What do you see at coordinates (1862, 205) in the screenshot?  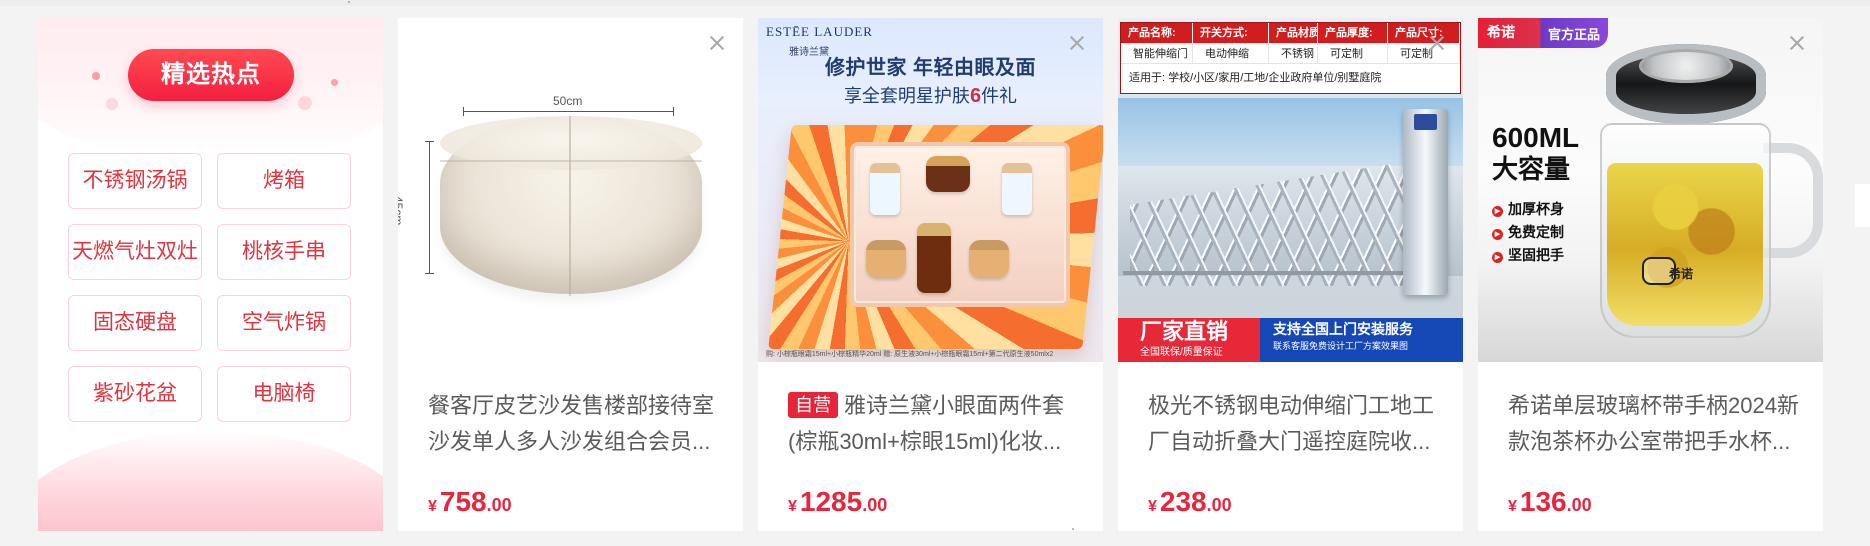 I see `side-edge-strip` at bounding box center [1862, 205].